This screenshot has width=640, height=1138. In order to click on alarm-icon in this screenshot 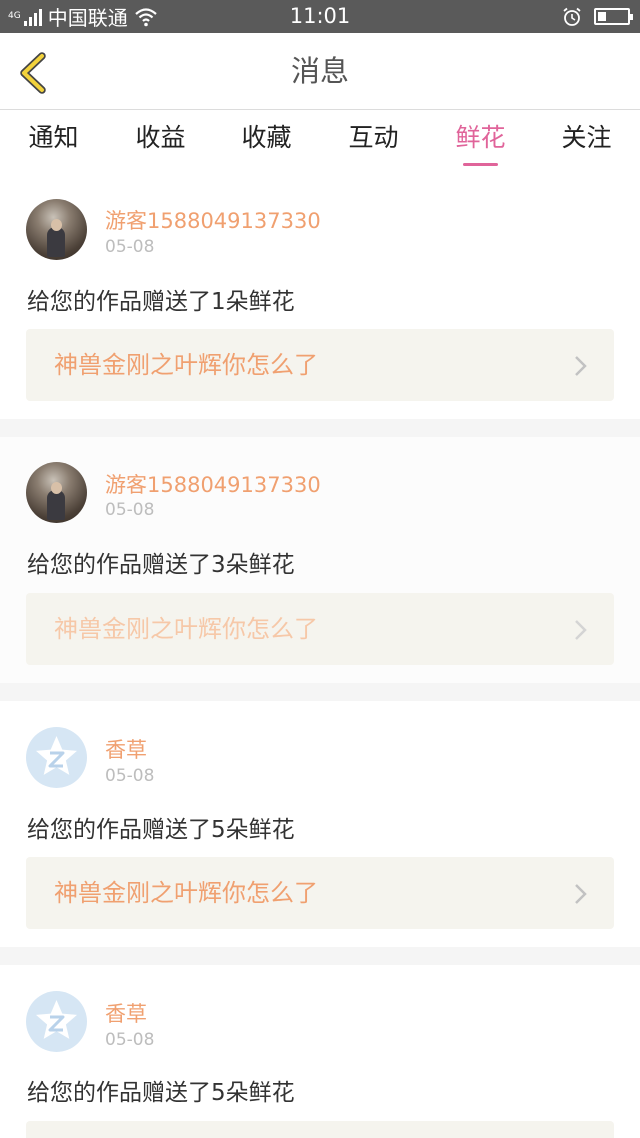, I will do `click(572, 16)`.